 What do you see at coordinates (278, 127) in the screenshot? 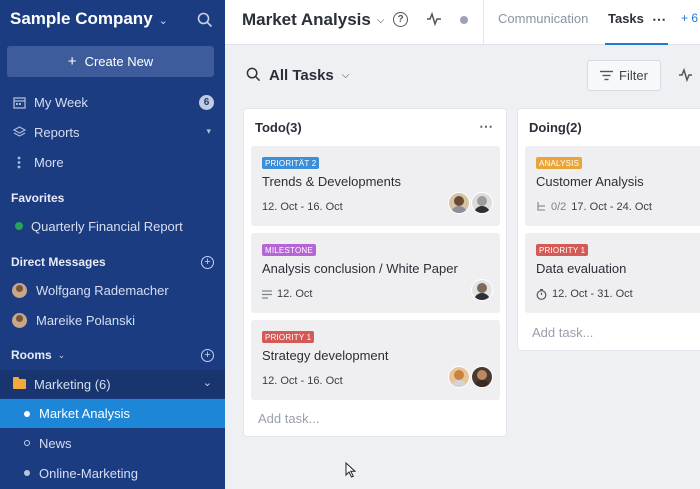
I see `column-title: Todo(3)` at bounding box center [278, 127].